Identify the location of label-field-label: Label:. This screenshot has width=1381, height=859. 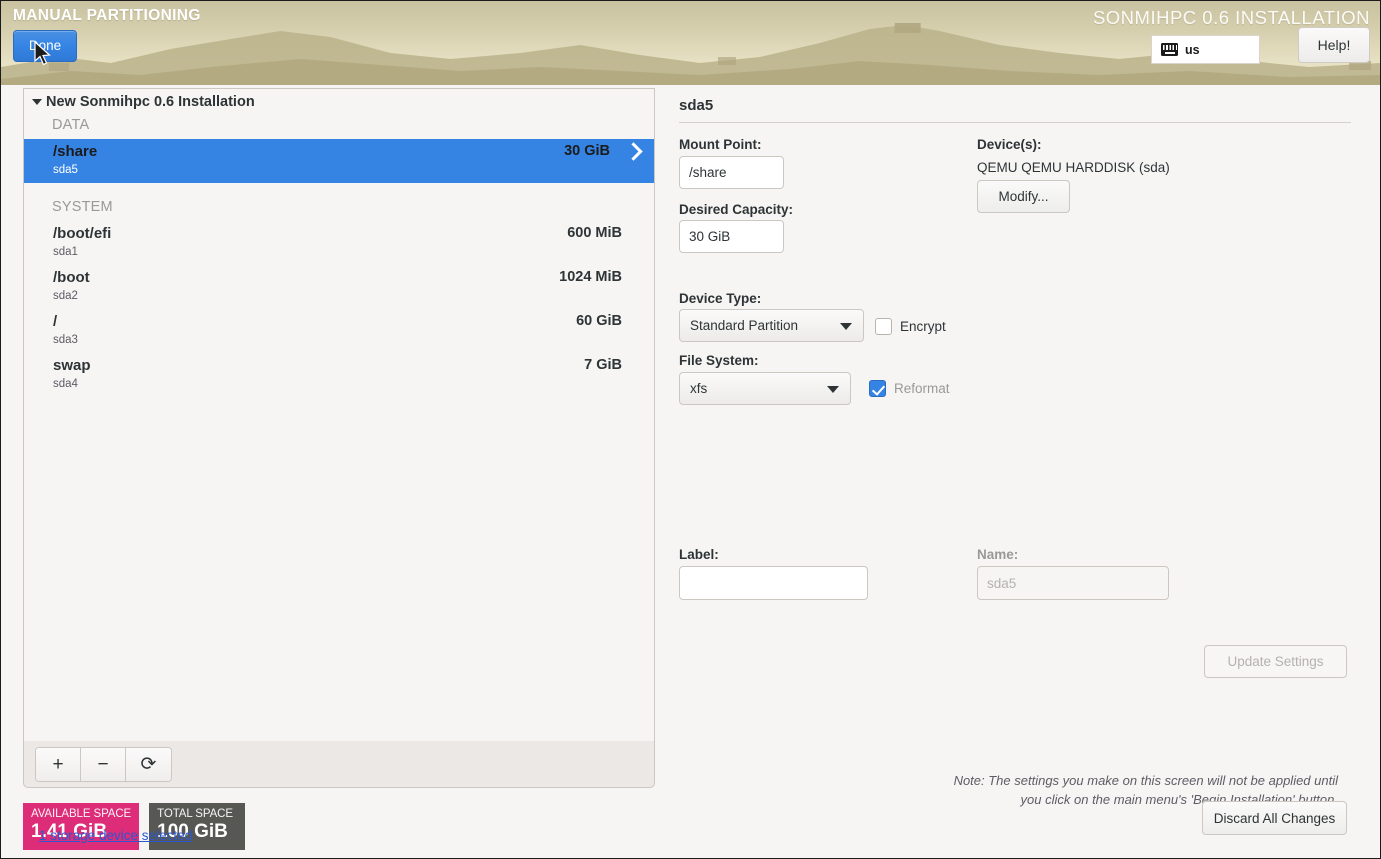
(699, 554).